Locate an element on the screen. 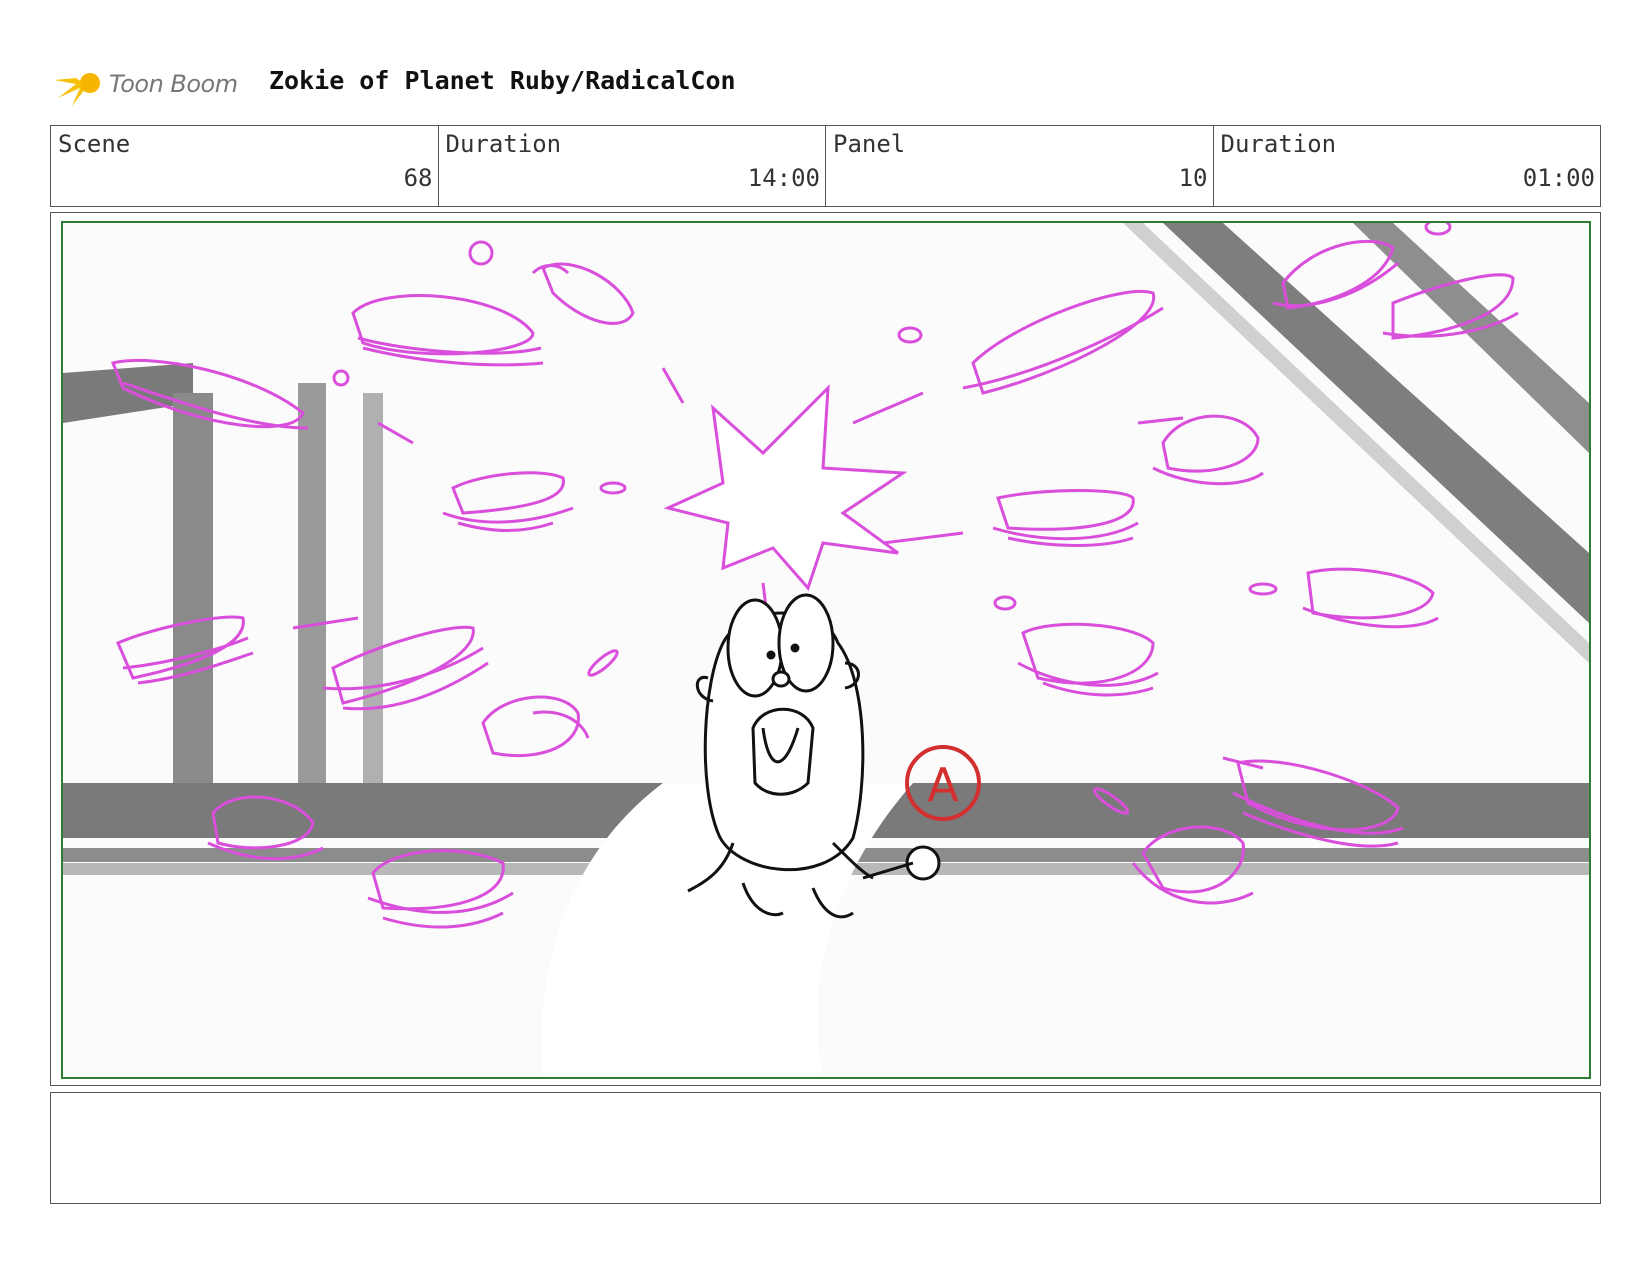 This screenshot has height=1275, width=1650. scene-value: 68 is located at coordinates (418, 178).